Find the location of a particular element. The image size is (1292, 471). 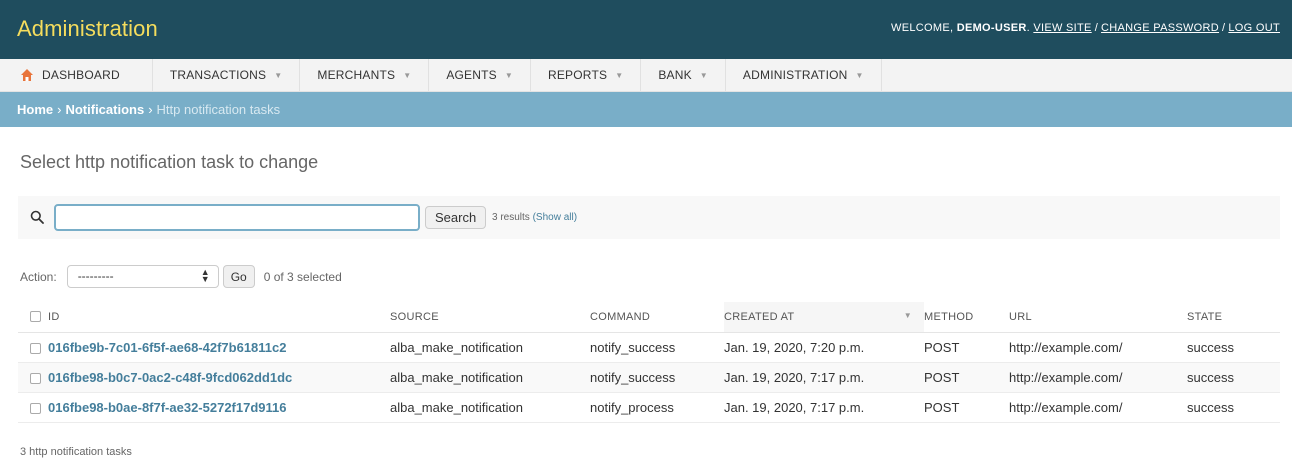

column-header-label: Created at is located at coordinates (759, 316).